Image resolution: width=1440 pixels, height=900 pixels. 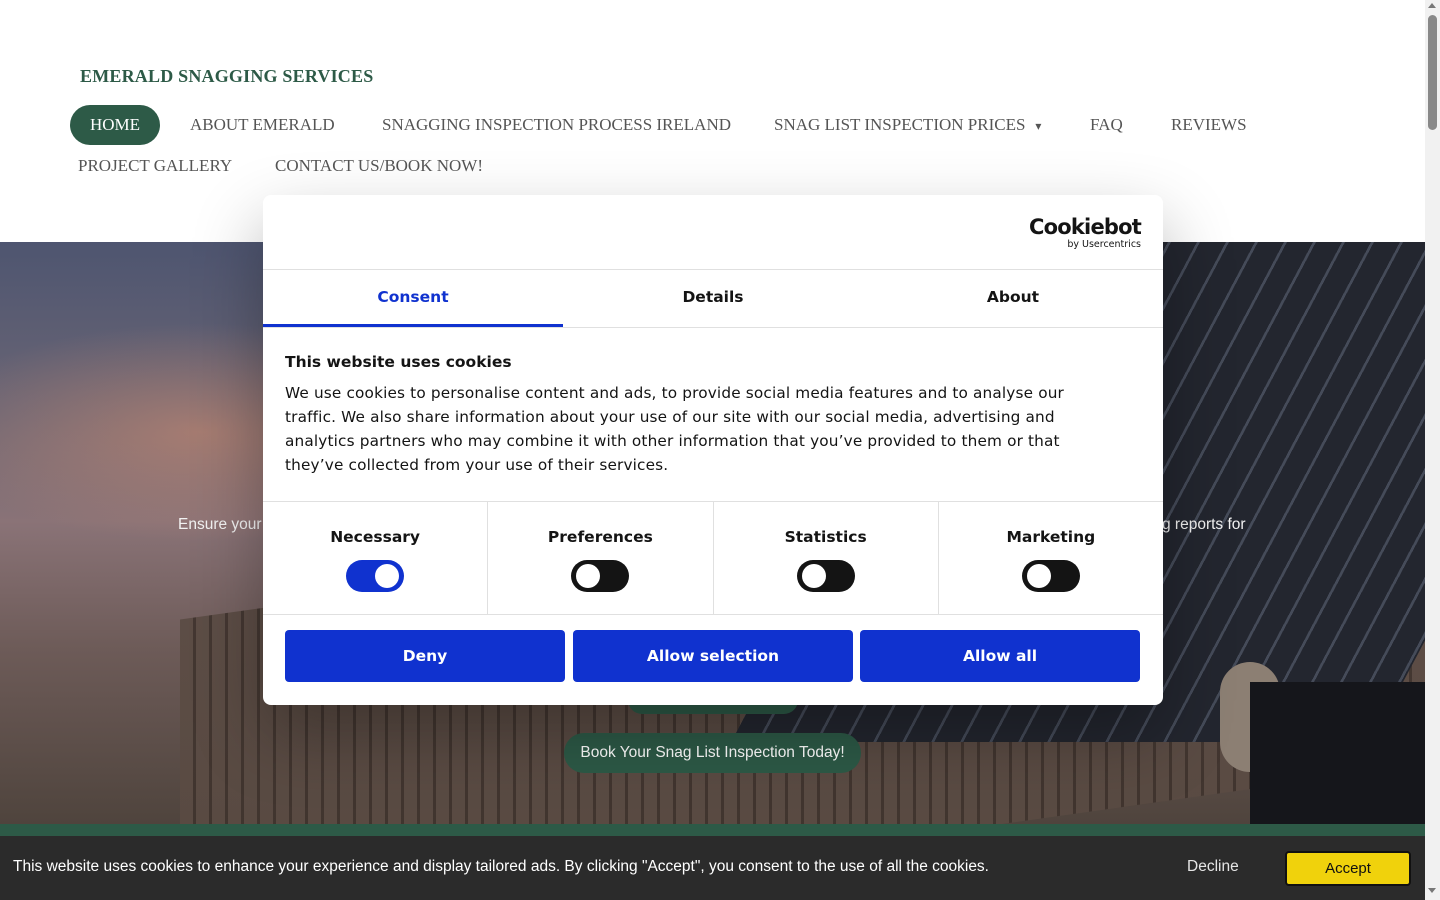 I want to click on toggle-marketing-label: Marketing, so click(x=1051, y=537).